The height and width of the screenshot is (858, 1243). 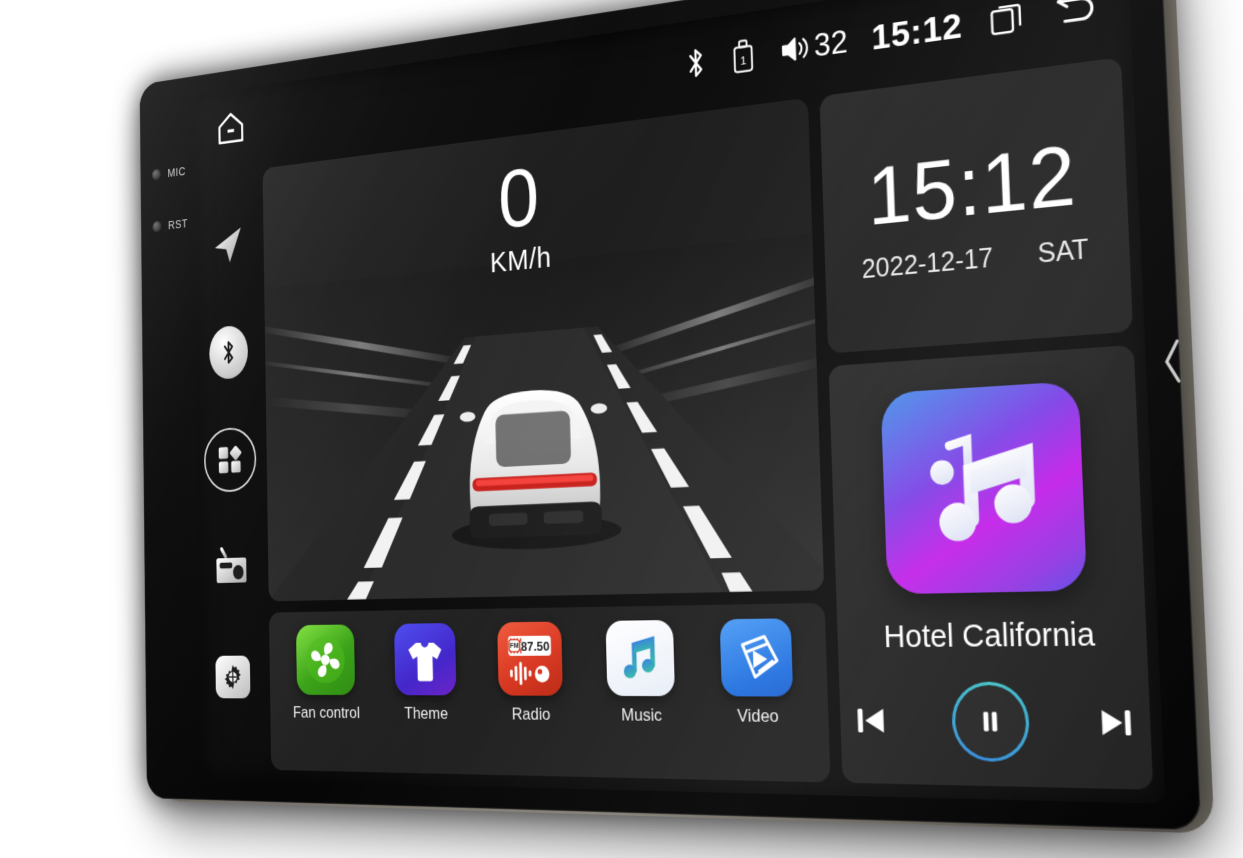 What do you see at coordinates (871, 719) in the screenshot?
I see `previous-track-button` at bounding box center [871, 719].